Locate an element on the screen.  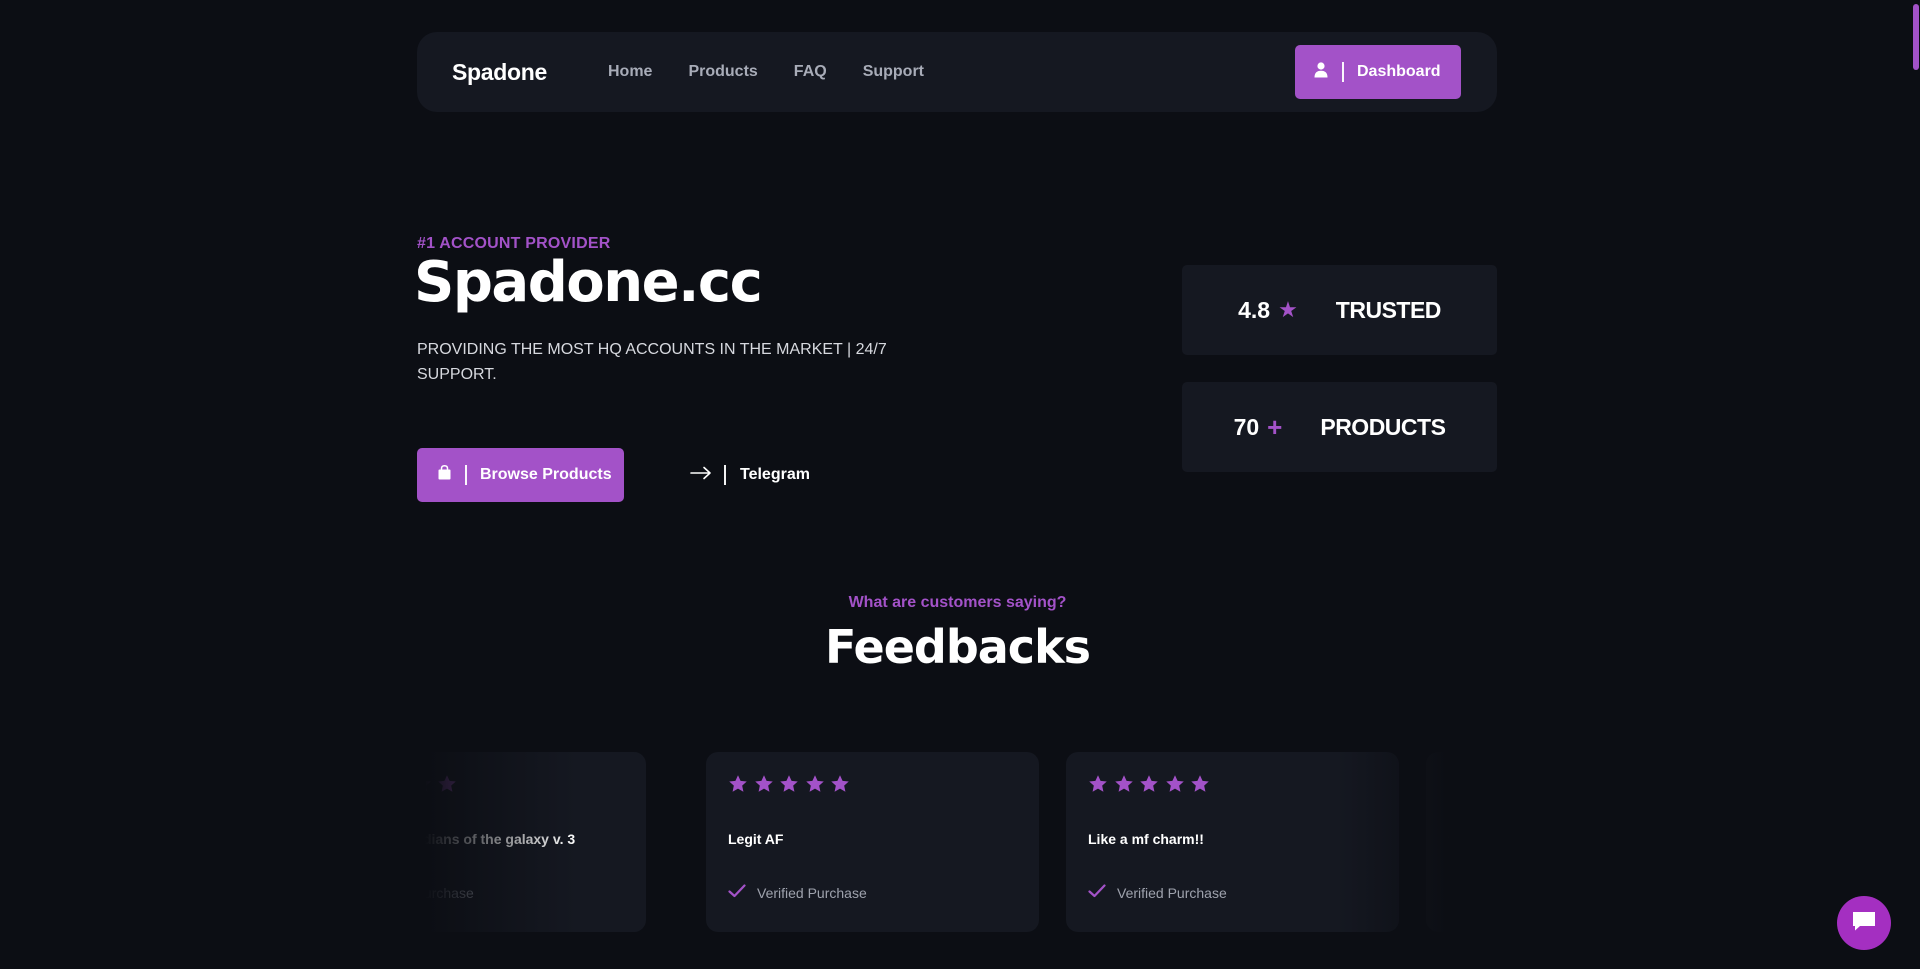
stat-card-products: 70 + PRODUCTS is located at coordinates (1339, 427).